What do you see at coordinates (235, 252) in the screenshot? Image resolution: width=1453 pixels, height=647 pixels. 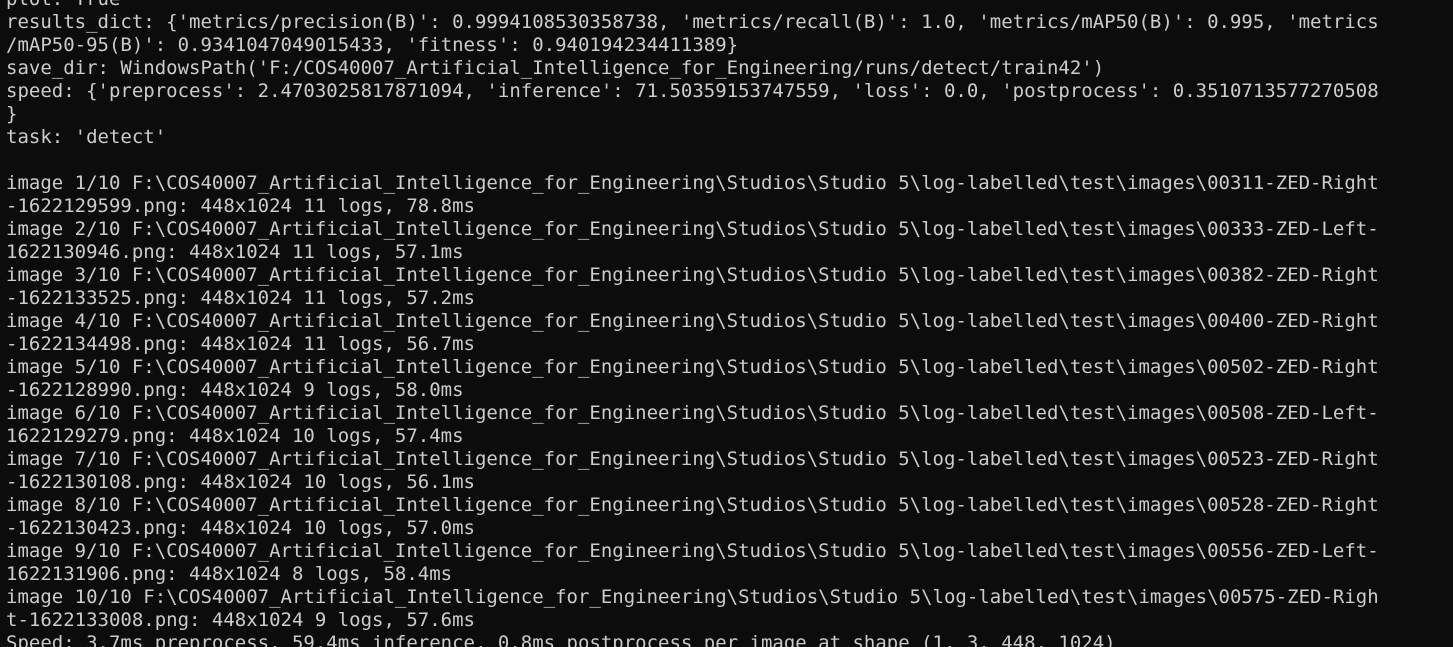 I see `output-line: 1622130946.png: 448x1024 11 logs, 57.1ms` at bounding box center [235, 252].